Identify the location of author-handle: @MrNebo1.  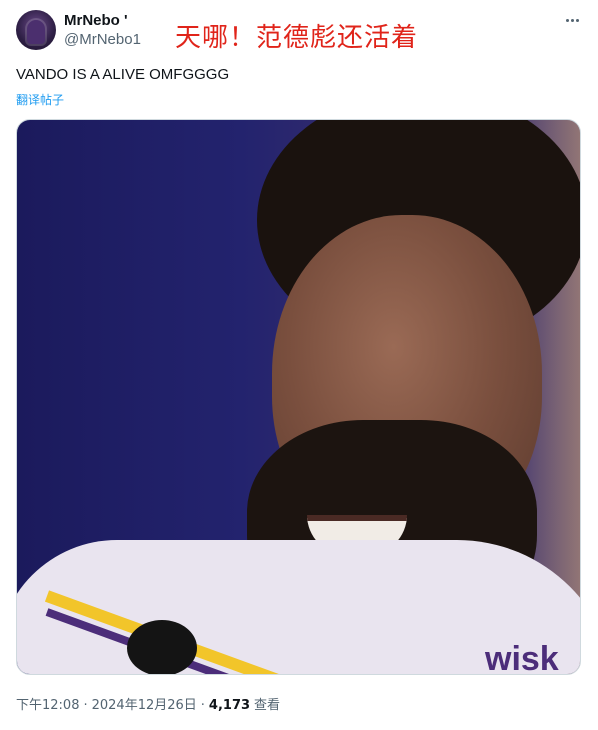
(102, 39).